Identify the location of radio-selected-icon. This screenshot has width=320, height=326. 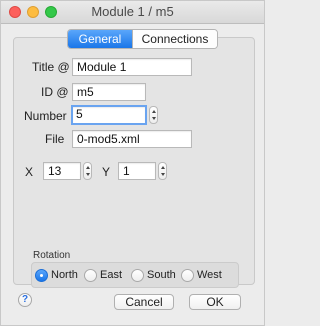
(41, 275).